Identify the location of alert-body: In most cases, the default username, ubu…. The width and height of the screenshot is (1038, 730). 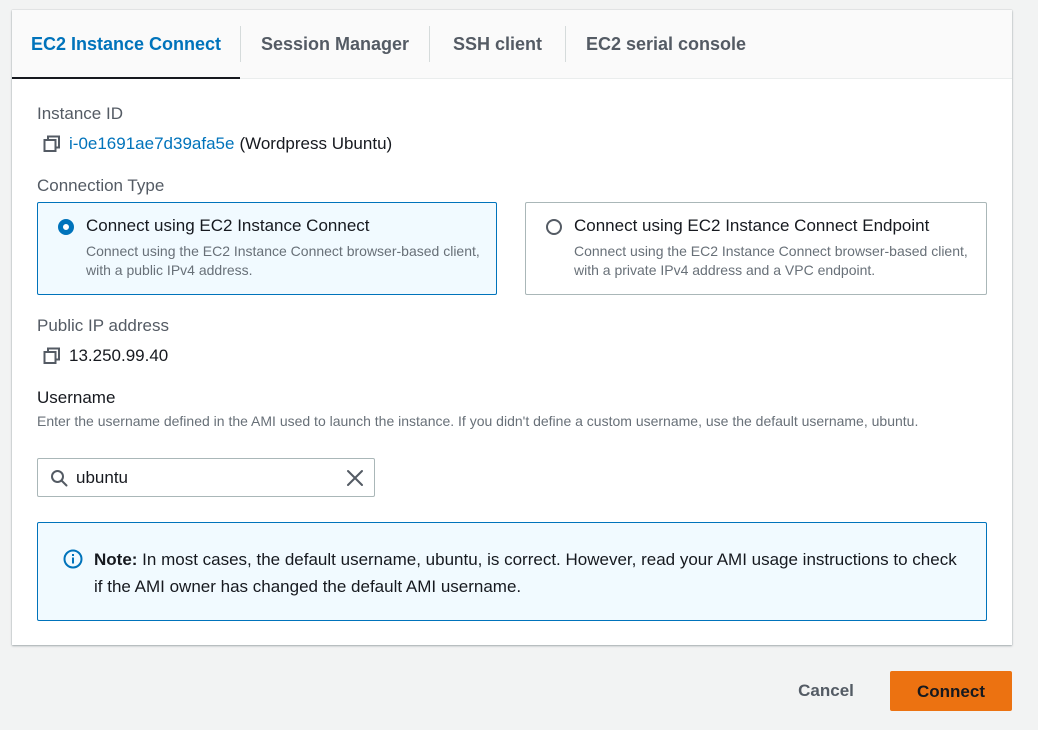
(525, 573).